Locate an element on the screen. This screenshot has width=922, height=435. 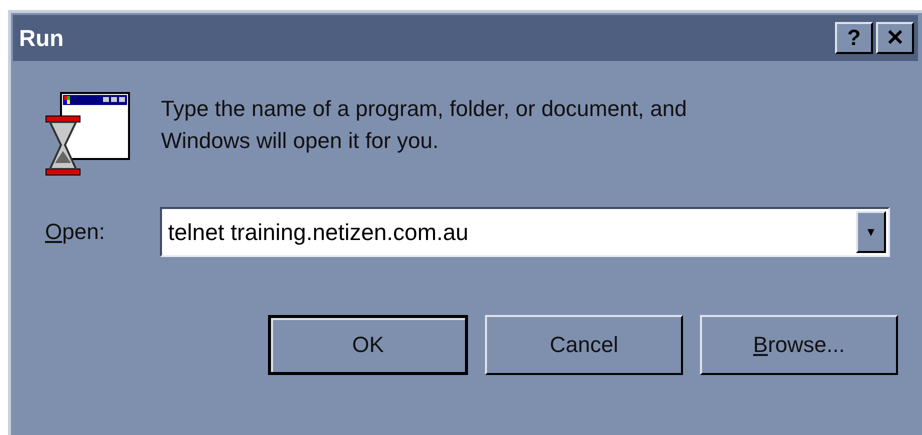
message-text: Windows will open it for you. is located at coordinates (300, 141).